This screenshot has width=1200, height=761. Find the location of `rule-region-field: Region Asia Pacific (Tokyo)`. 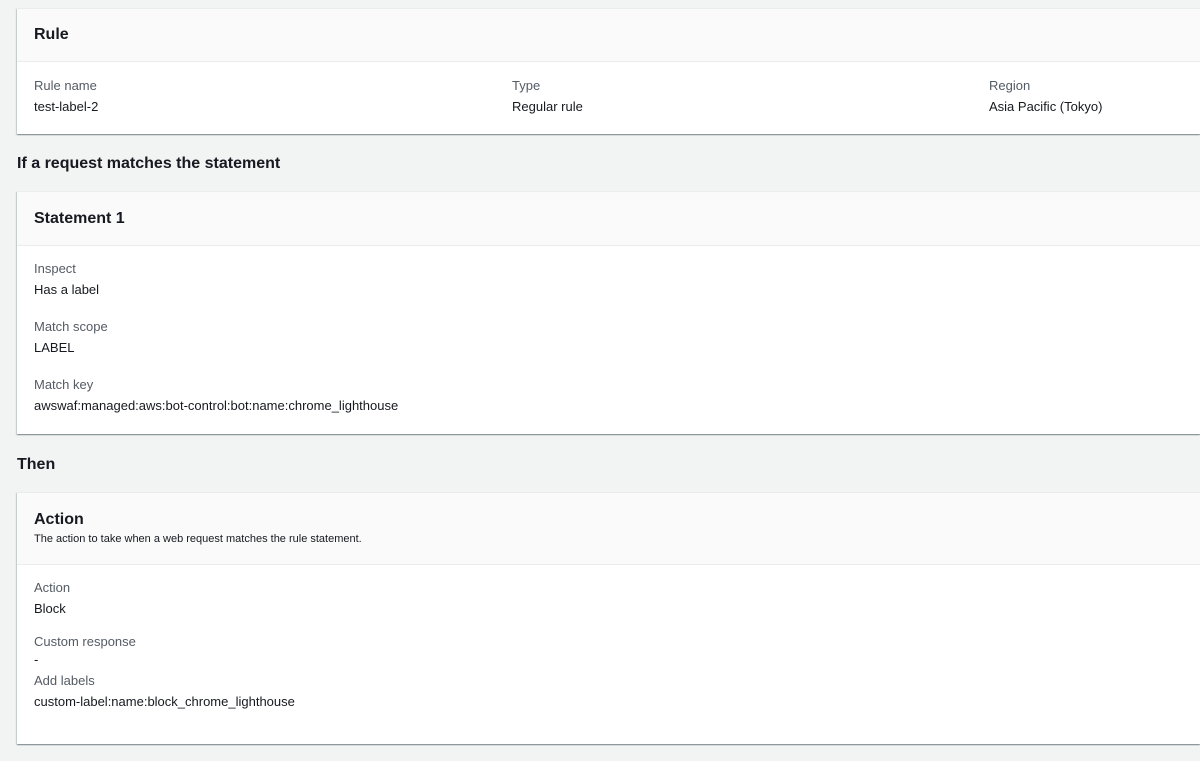

rule-region-field: Region Asia Pacific (Tokyo) is located at coordinates (1045, 96).